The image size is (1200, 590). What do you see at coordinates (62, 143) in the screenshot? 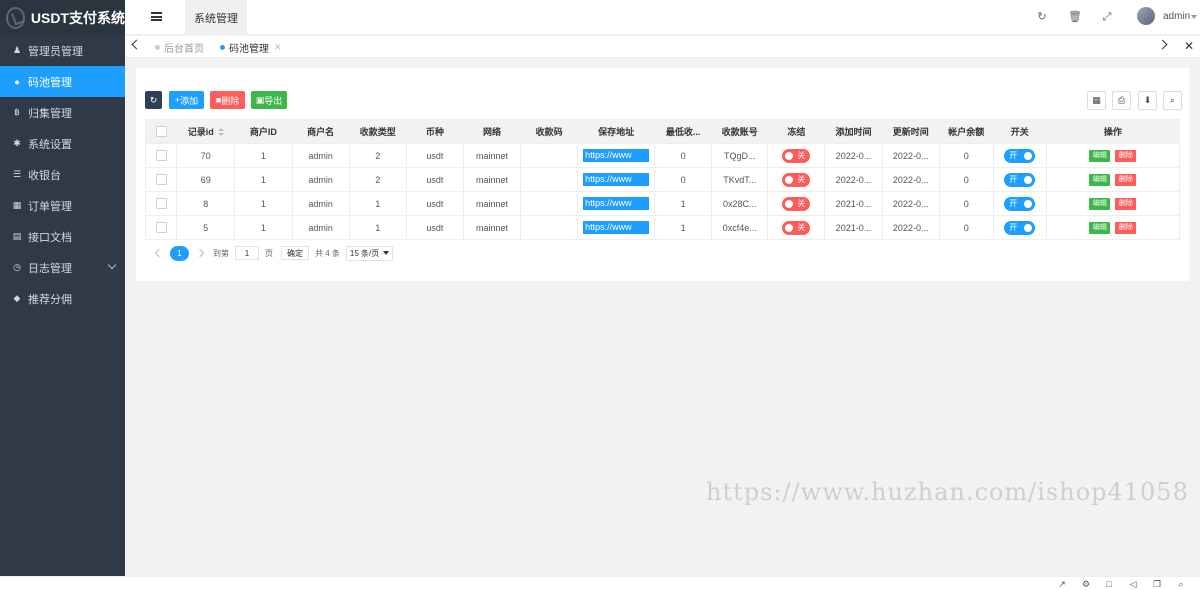
I see `sidebar-item-3: ✱ 系统设置` at bounding box center [62, 143].